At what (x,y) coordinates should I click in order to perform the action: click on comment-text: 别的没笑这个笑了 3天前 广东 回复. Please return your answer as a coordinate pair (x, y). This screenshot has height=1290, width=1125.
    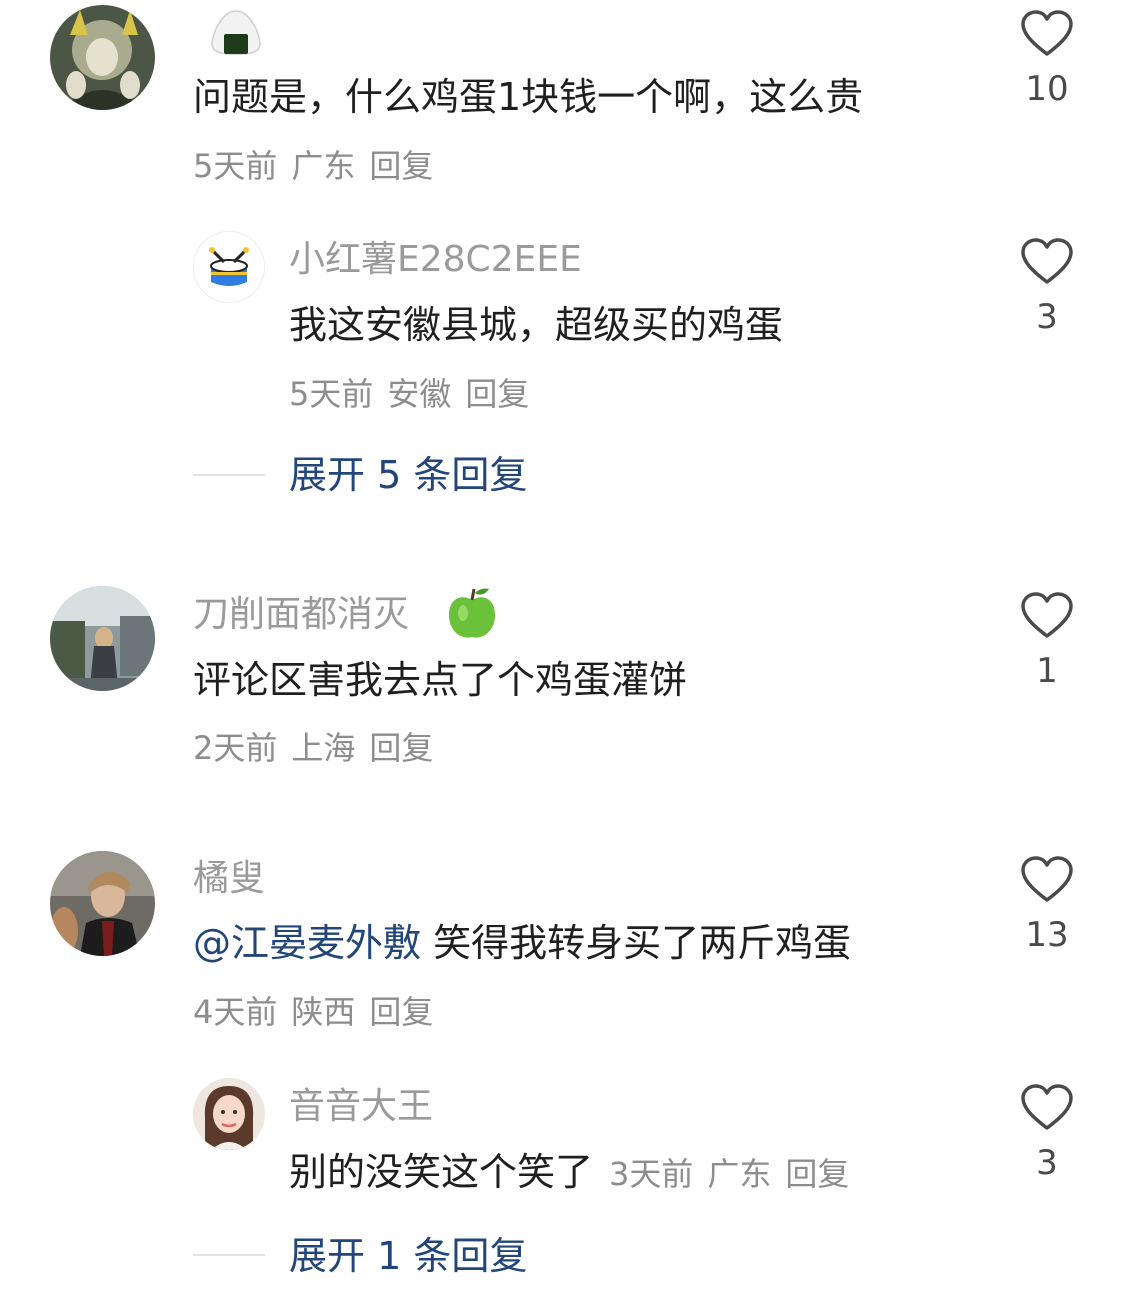
    Looking at the image, I should click on (569, 1172).